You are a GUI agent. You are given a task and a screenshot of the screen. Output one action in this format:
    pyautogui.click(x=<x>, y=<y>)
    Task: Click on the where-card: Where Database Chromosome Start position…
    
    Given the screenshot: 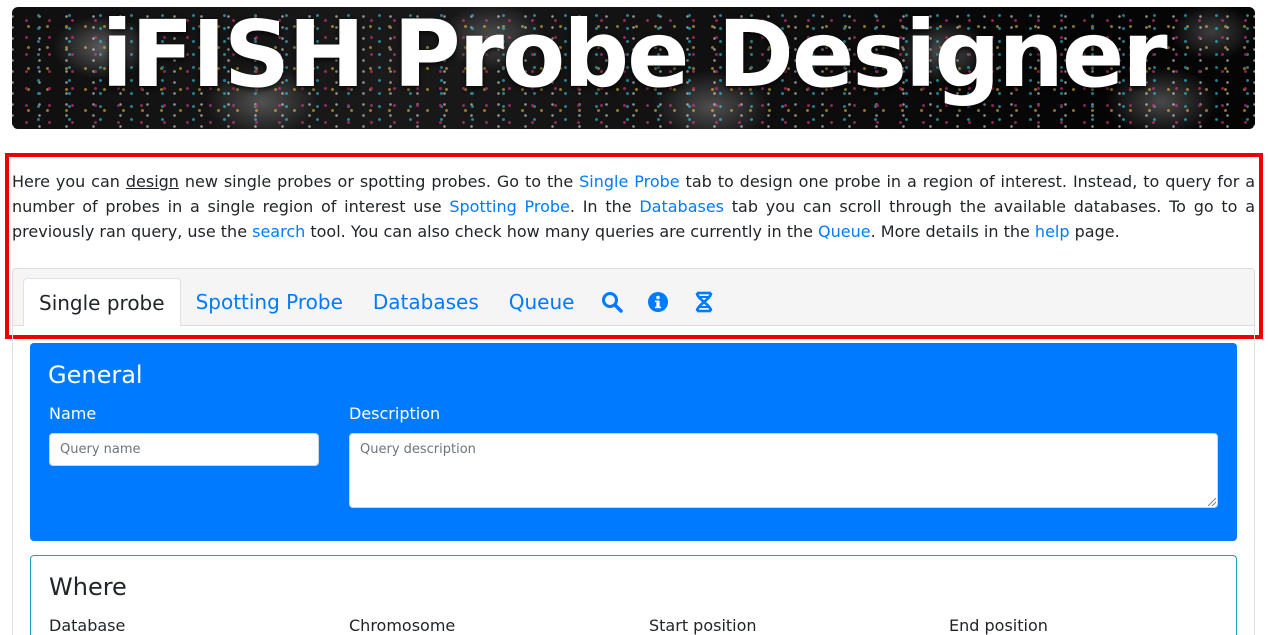 What is the action you would take?
    pyautogui.click(x=633, y=595)
    